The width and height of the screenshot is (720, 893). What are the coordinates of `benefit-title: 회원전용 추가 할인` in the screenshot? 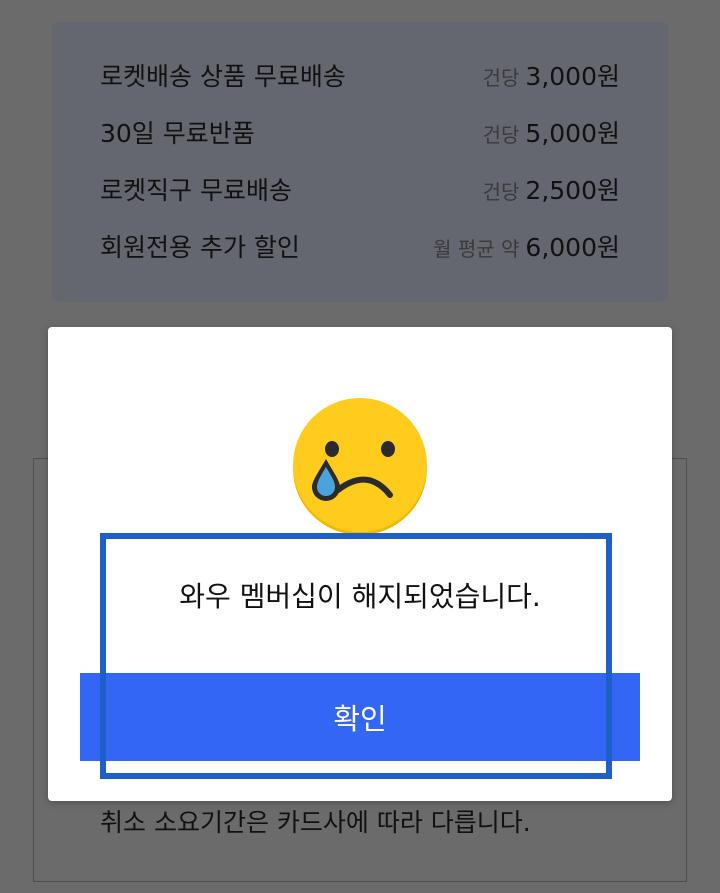 It's located at (200, 247).